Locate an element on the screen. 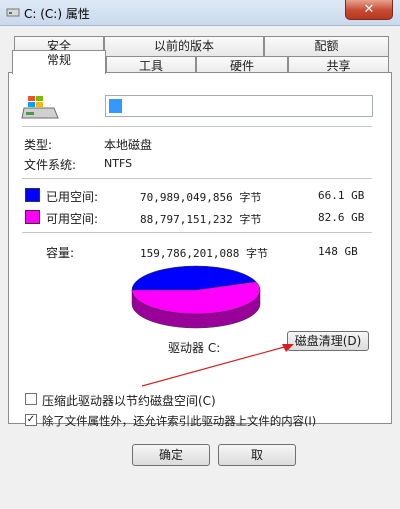 The width and height of the screenshot is (400, 509). capacity-size: 148 GB is located at coordinates (338, 251).